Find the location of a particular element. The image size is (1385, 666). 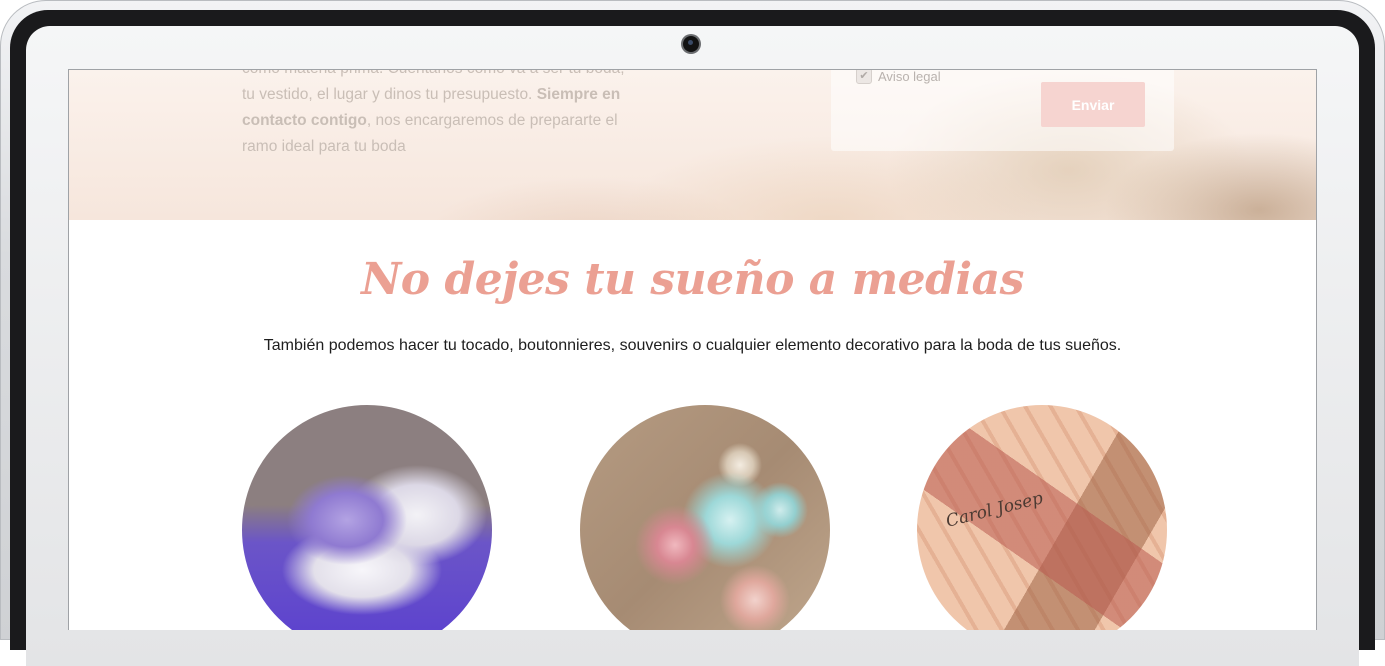

legal-notice-label: Aviso legal is located at coordinates (909, 77).